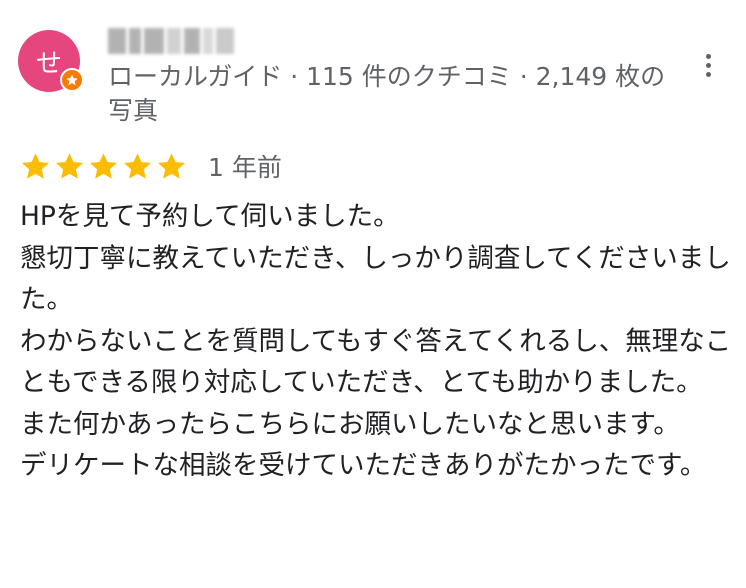  What do you see at coordinates (395, 94) in the screenshot?
I see `reviewer-meta: ローカルガイド · 115 件のクチコミ · 2,149 枚の写真` at bounding box center [395, 94].